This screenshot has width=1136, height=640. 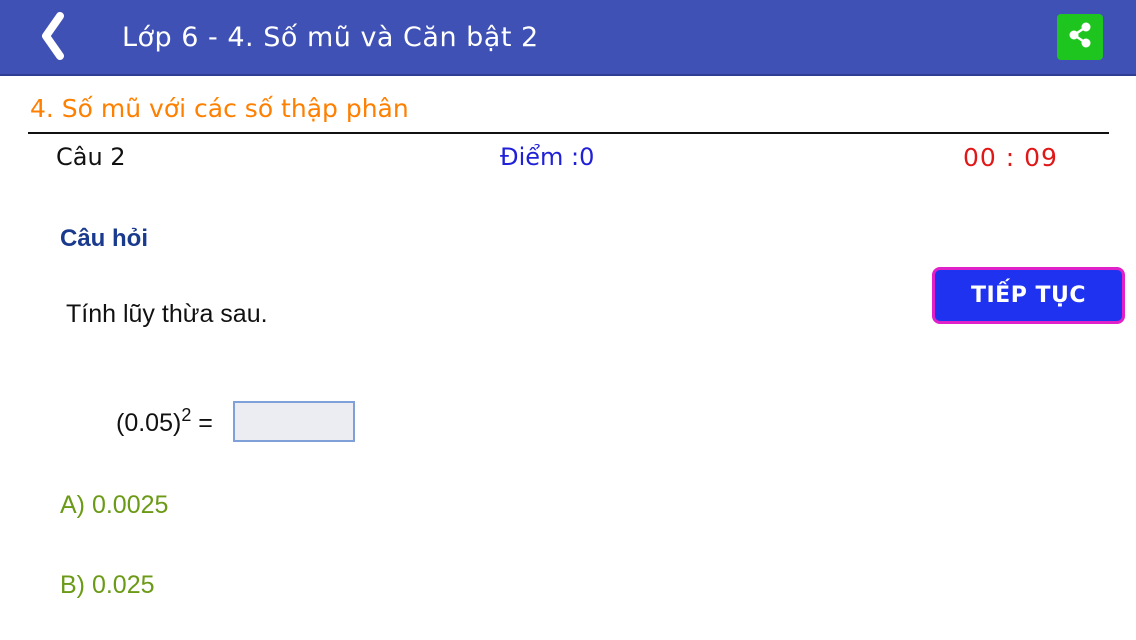 I want to click on expression-equals: =, so click(x=205, y=423).